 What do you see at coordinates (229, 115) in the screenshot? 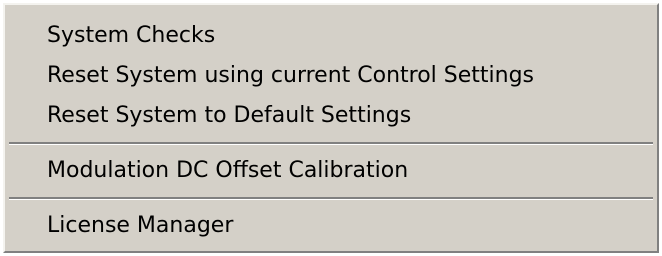
I see `menu-item-label: Reset System to Default Settings` at bounding box center [229, 115].